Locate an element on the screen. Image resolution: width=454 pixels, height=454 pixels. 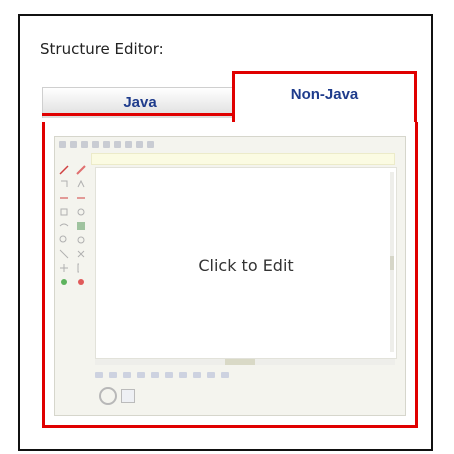
ring-tool-icon is located at coordinates (64, 183).